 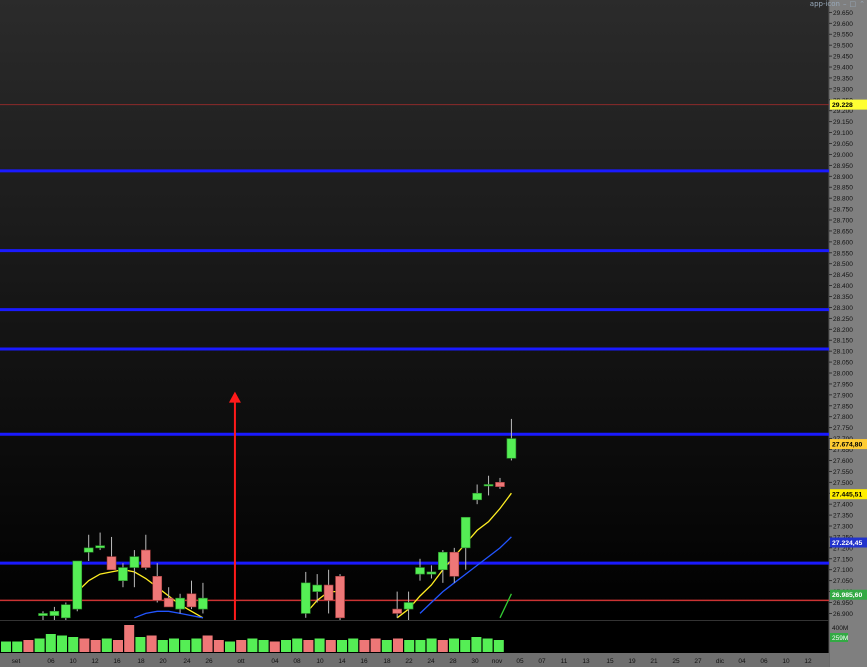 What do you see at coordinates (843, 374) in the screenshot?
I see `y-tick-label: 28.000` at bounding box center [843, 374].